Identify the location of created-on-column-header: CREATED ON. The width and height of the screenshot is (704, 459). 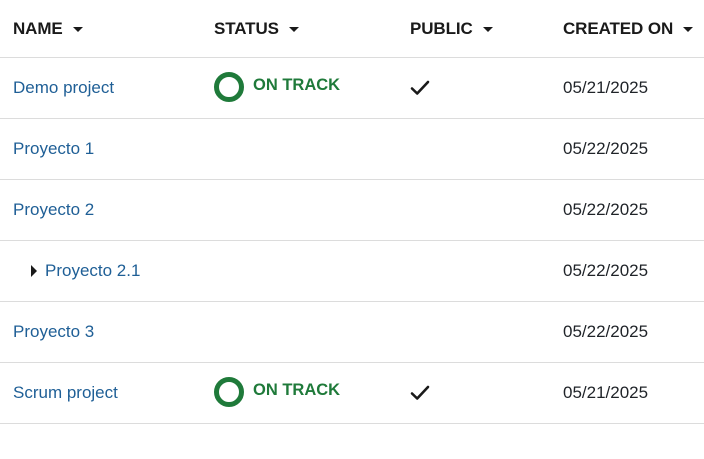
(633, 28).